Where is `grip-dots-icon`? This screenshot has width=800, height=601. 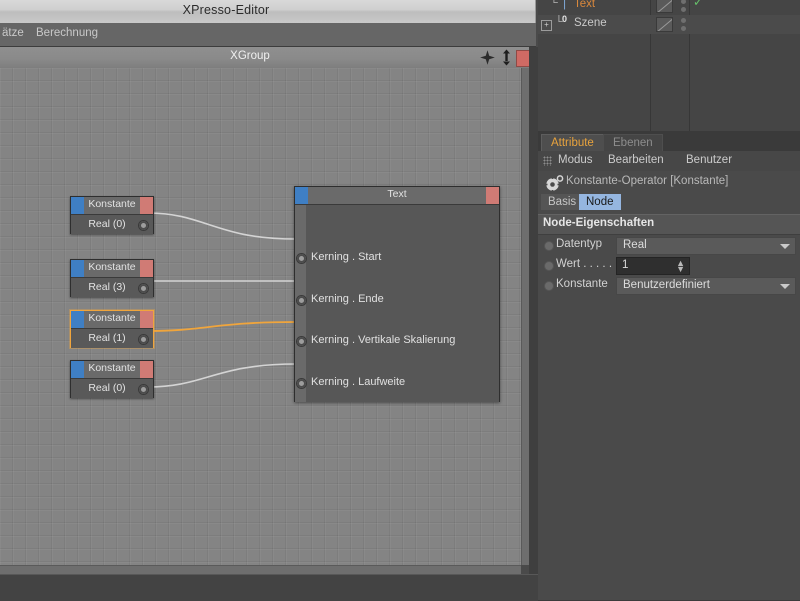 grip-dots-icon is located at coordinates (547, 161).